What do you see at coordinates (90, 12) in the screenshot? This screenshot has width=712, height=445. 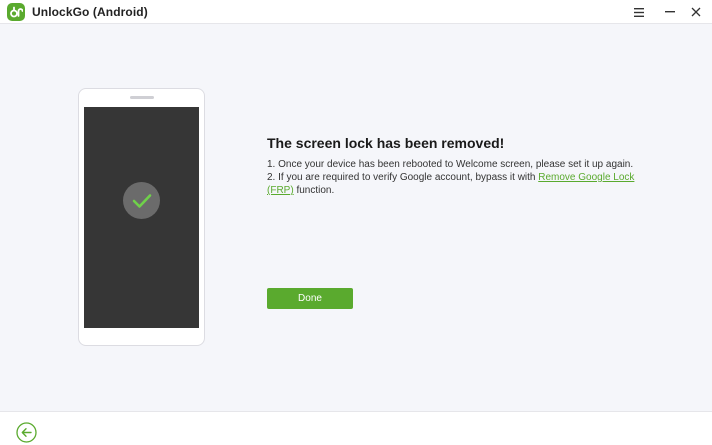 I see `app-title: UnlockGo (Android)` at bounding box center [90, 12].